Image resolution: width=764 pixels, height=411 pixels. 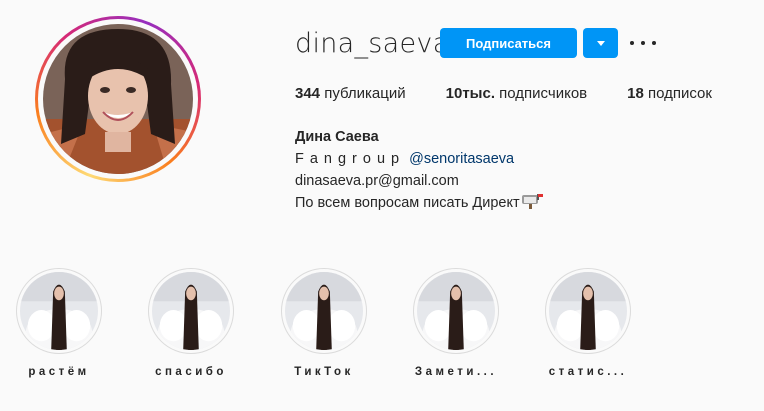 I want to click on story-highlight-label: спасибо, so click(x=191, y=372).